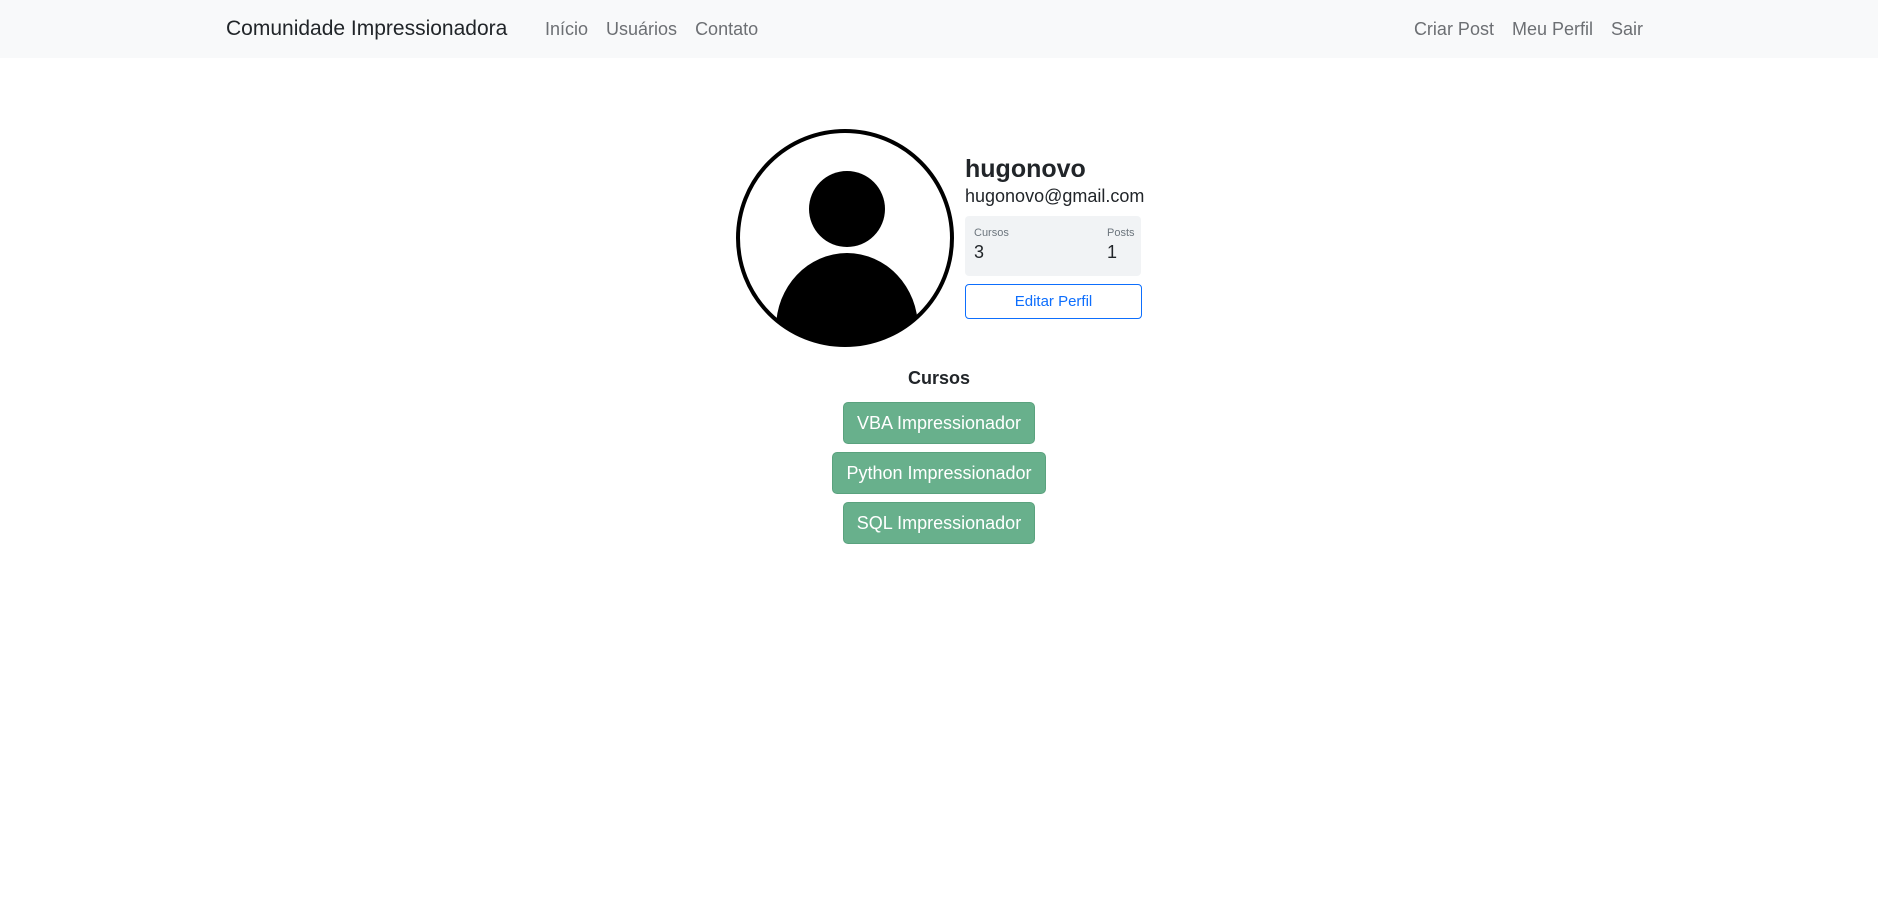  I want to click on edit-profile-button: Editar Perfil, so click(1053, 301).